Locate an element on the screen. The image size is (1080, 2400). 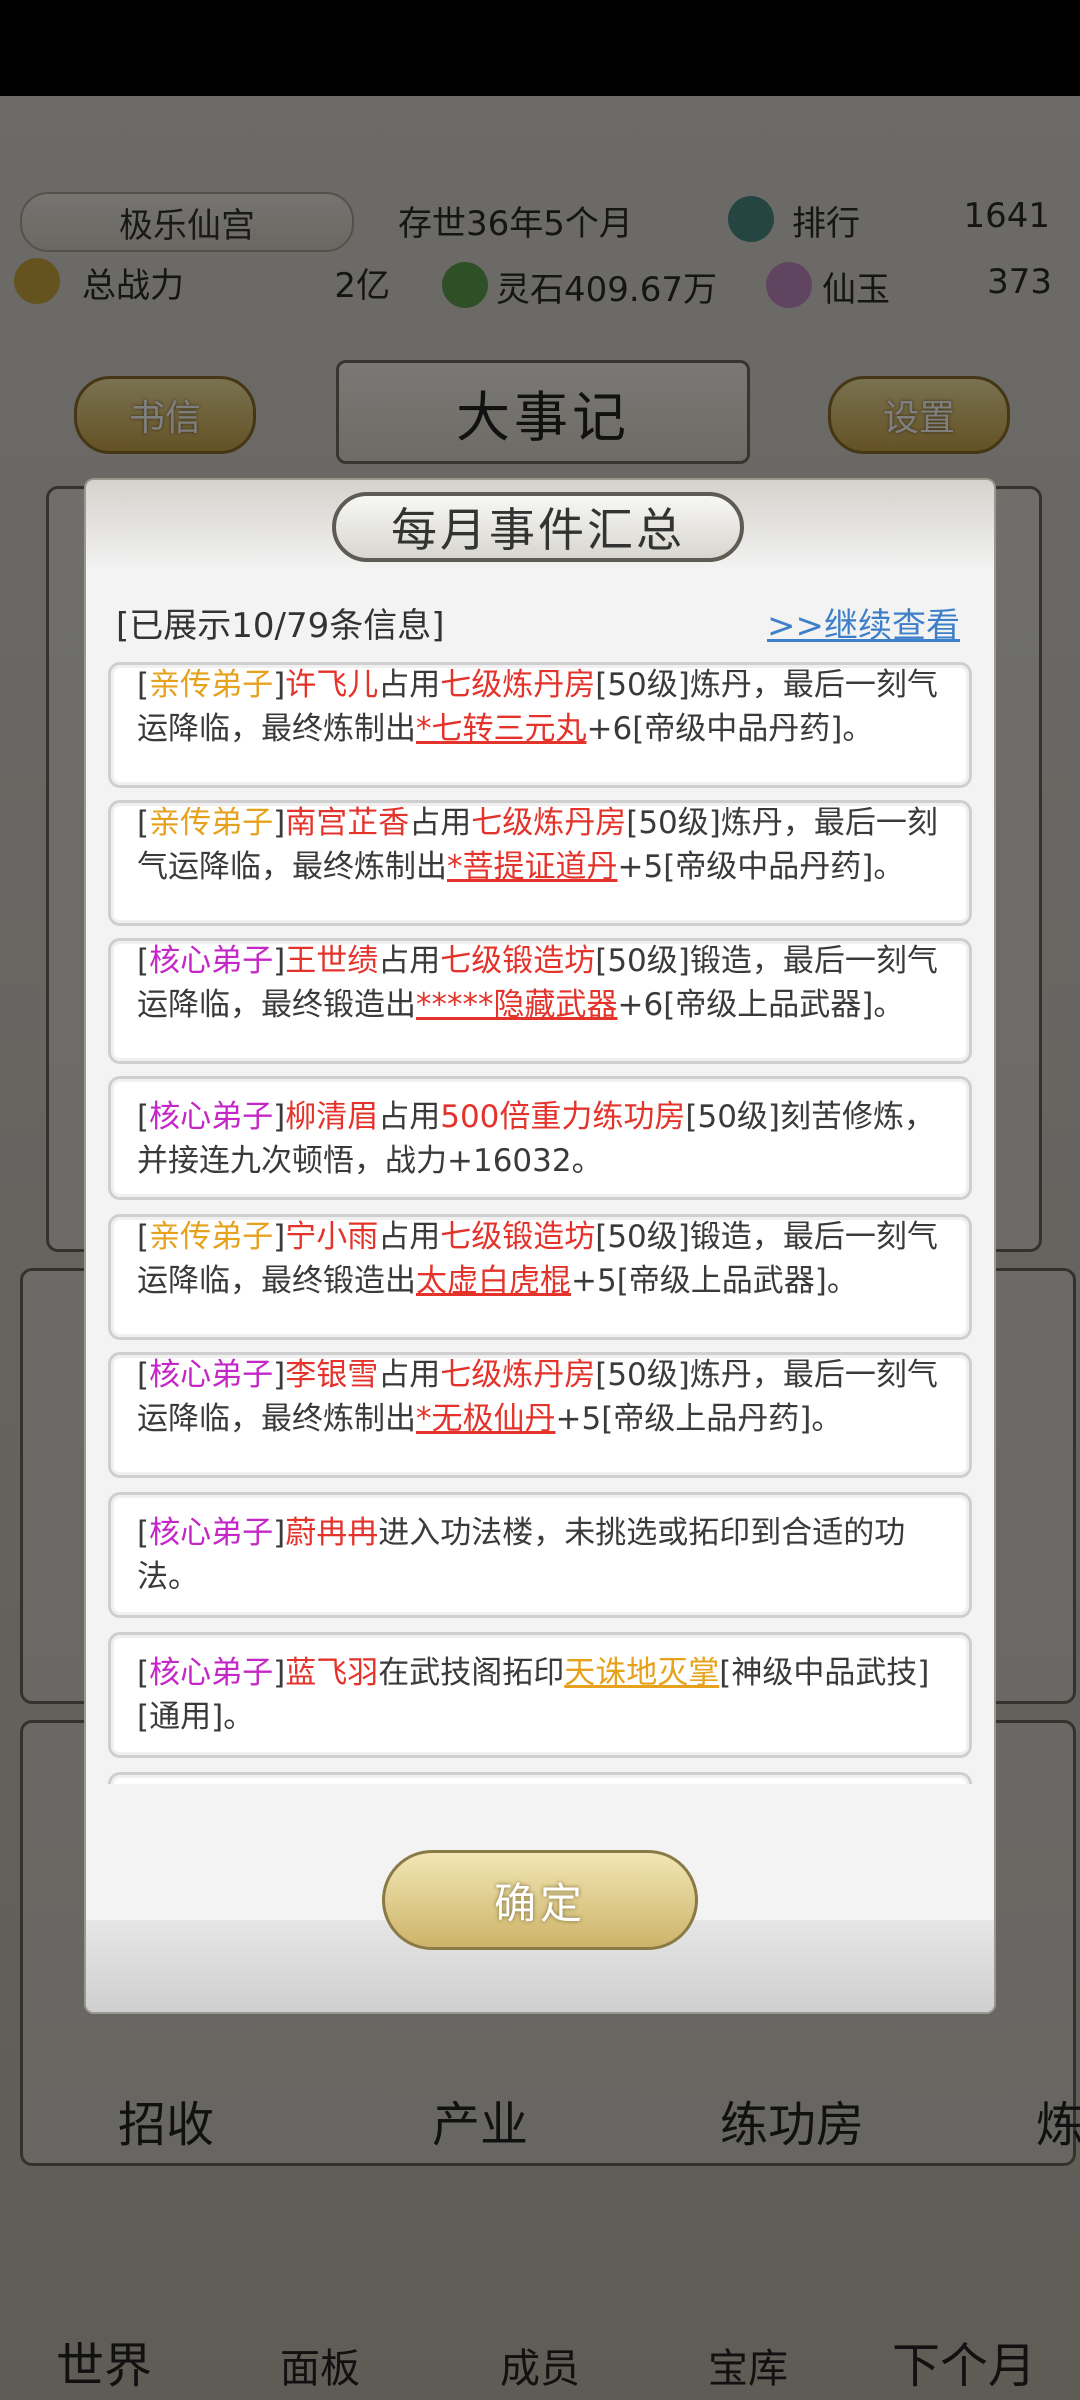
event-card: [核心弟子]蔚冉冉进入功法楼，未挑选或拓印到合适的功法。 is located at coordinates (540, 1555).